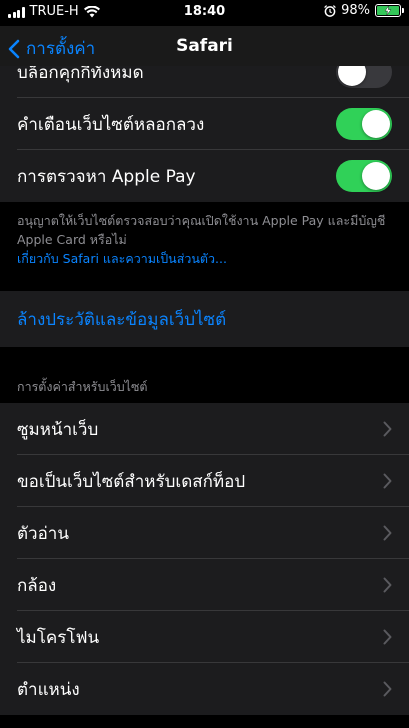  What do you see at coordinates (204, 124) in the screenshot?
I see `row-fraudulent-website-warning: คำเตือนเว็บไซต์หลอกลวง` at bounding box center [204, 124].